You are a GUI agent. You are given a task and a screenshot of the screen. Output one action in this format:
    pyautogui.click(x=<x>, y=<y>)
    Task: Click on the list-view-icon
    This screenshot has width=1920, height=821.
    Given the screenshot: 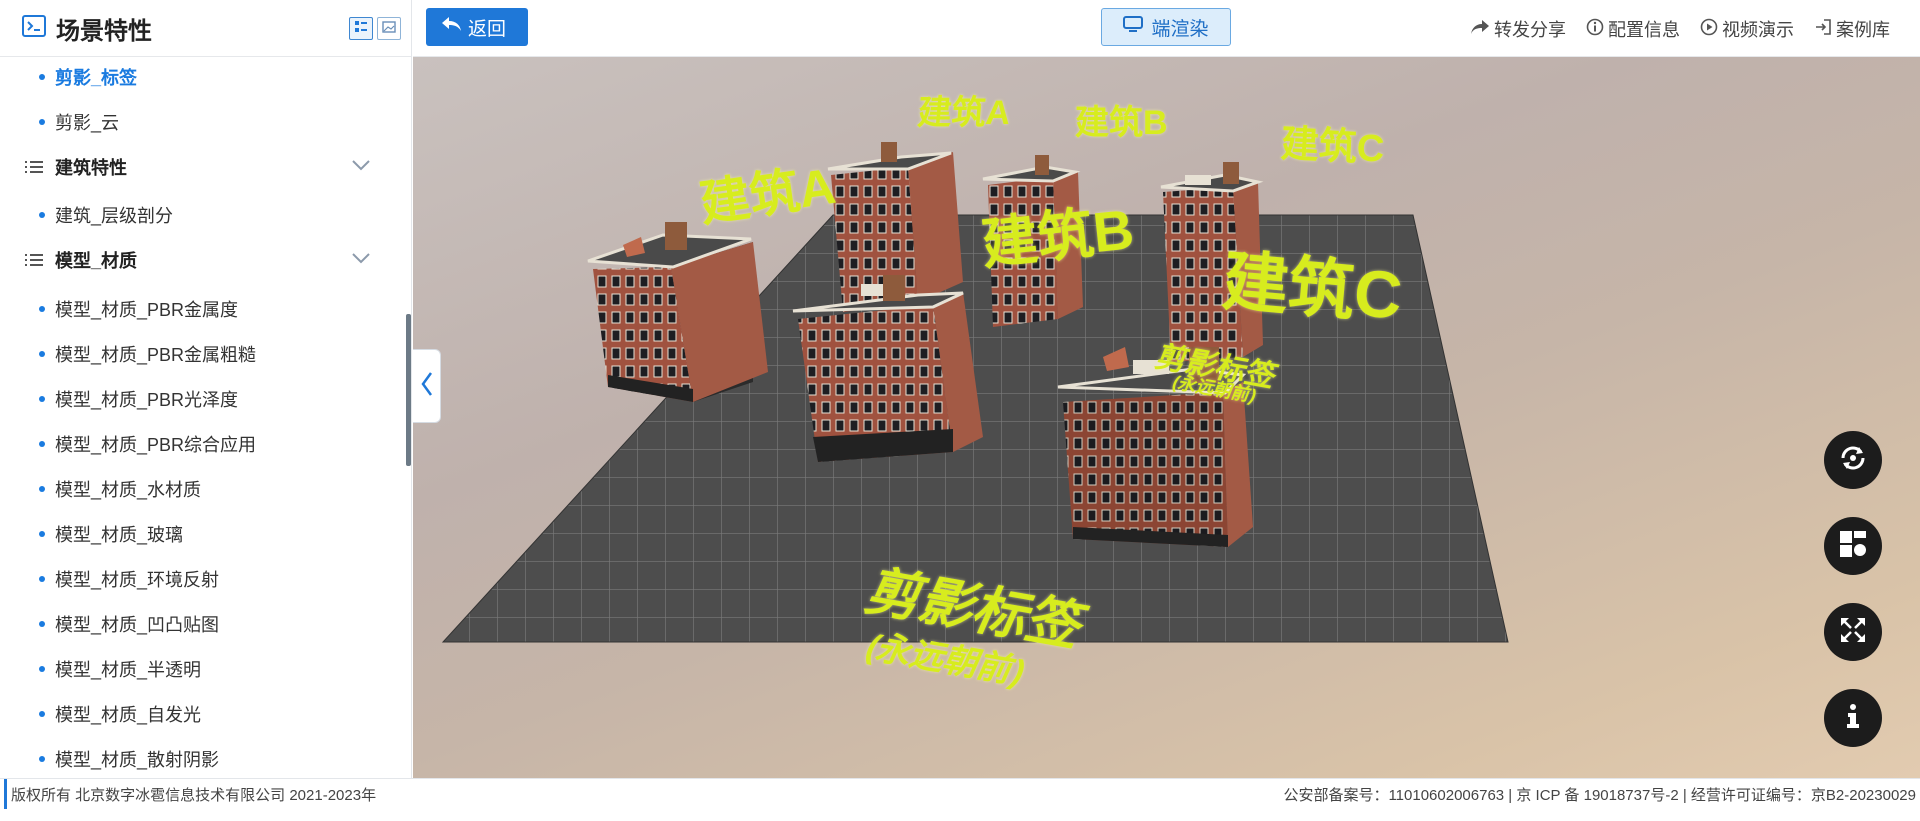 What is the action you would take?
    pyautogui.click(x=361, y=29)
    